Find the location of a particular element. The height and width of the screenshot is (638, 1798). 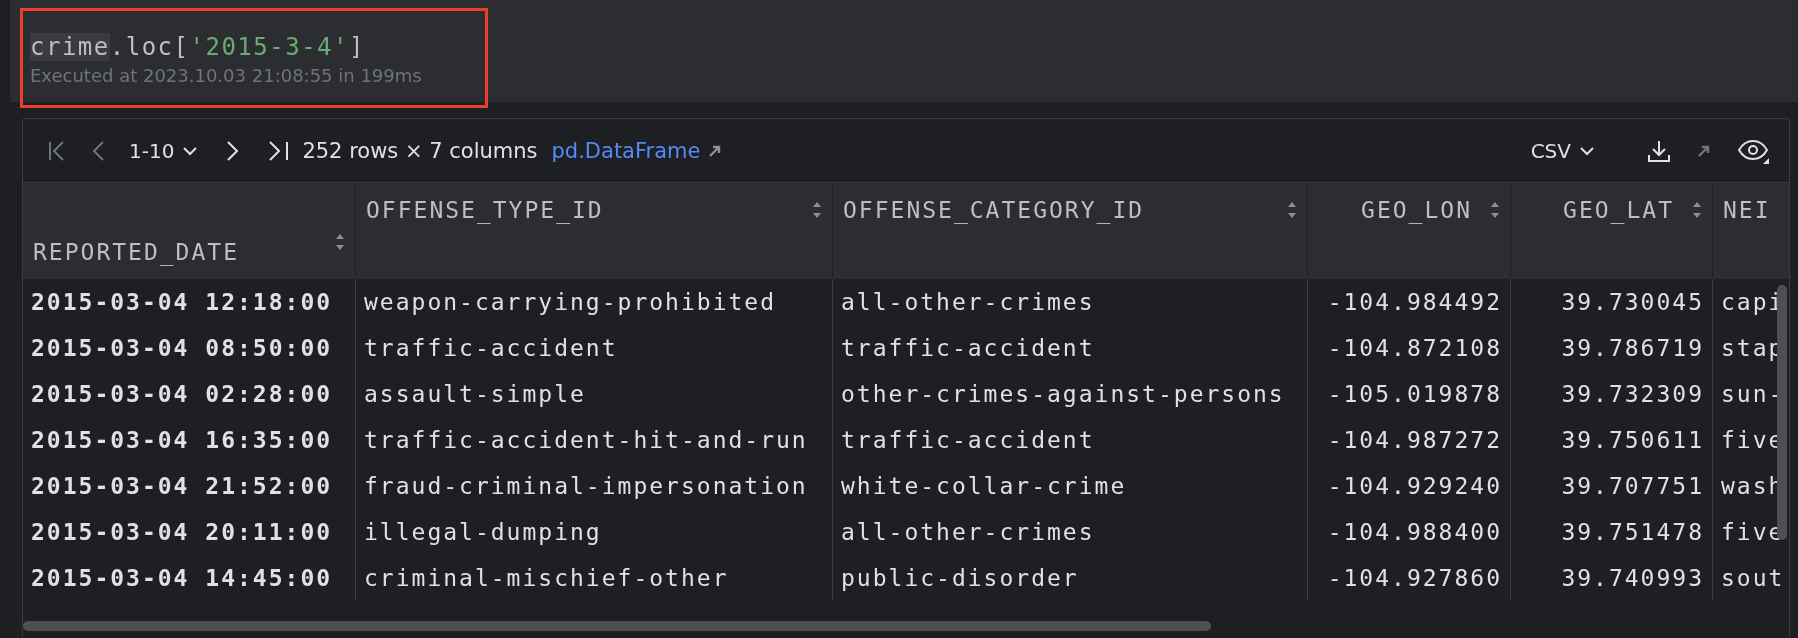

page-range-dropdown: 1-10 is located at coordinates (164, 150).